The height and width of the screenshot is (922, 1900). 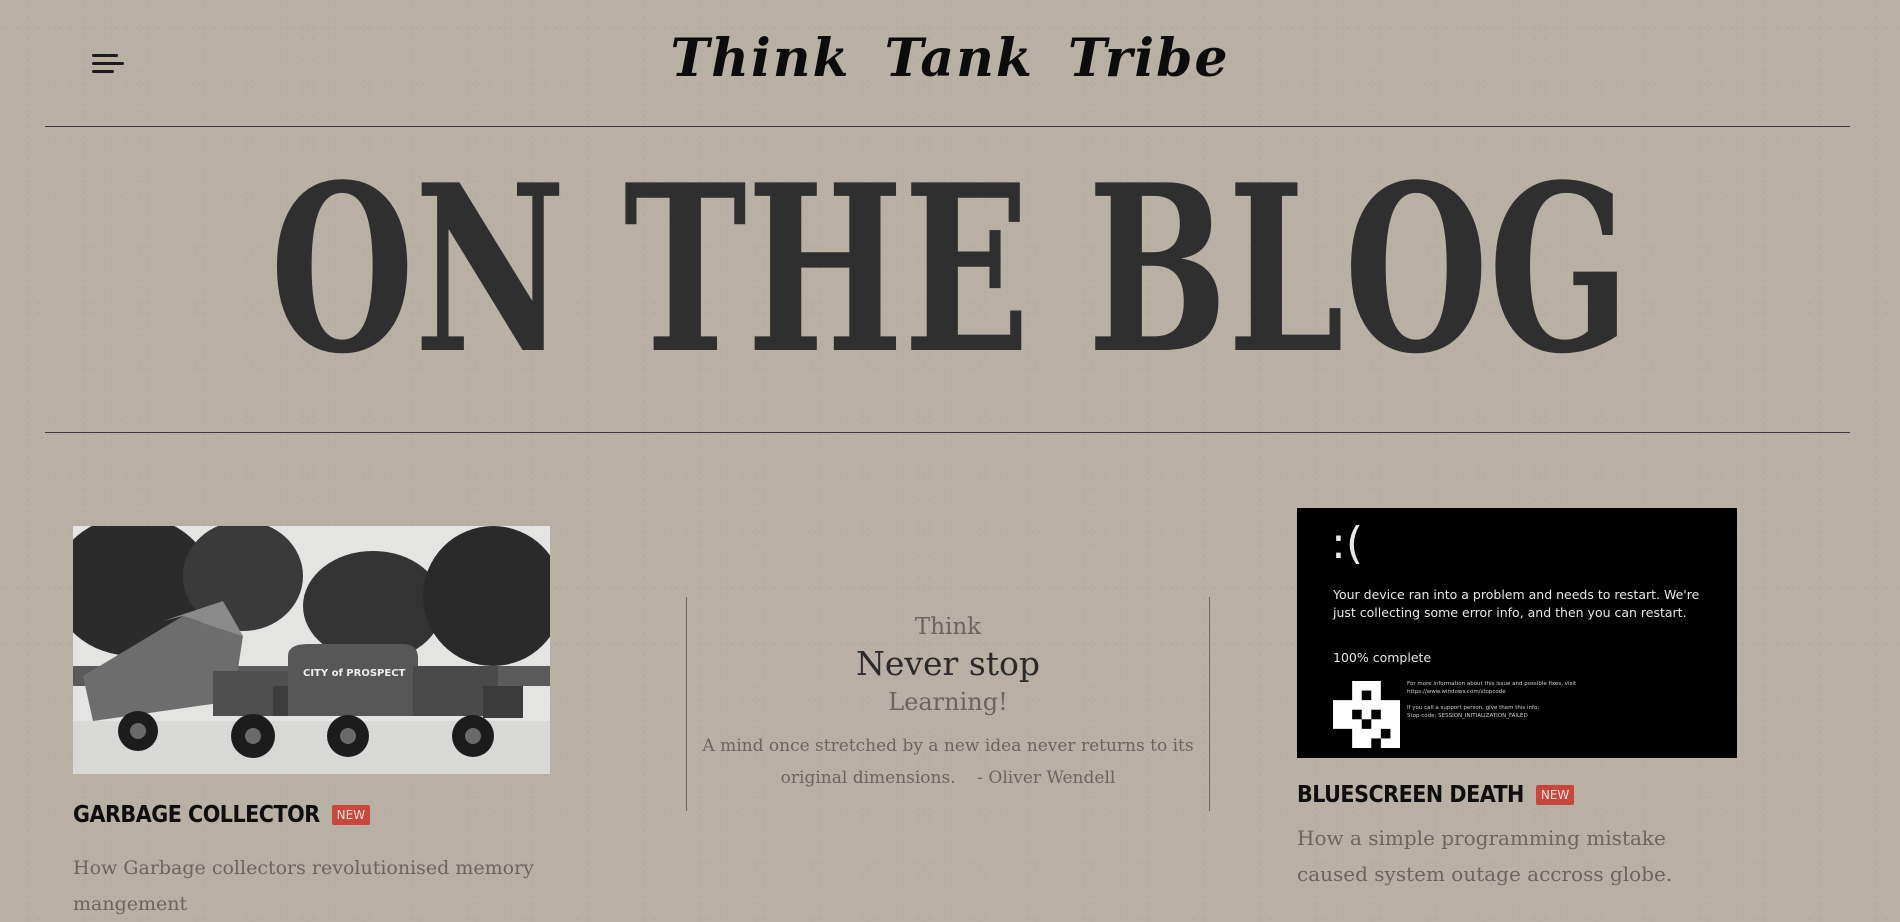 I want to click on post-title: GARBAGE COLLECTOR, so click(x=196, y=815).